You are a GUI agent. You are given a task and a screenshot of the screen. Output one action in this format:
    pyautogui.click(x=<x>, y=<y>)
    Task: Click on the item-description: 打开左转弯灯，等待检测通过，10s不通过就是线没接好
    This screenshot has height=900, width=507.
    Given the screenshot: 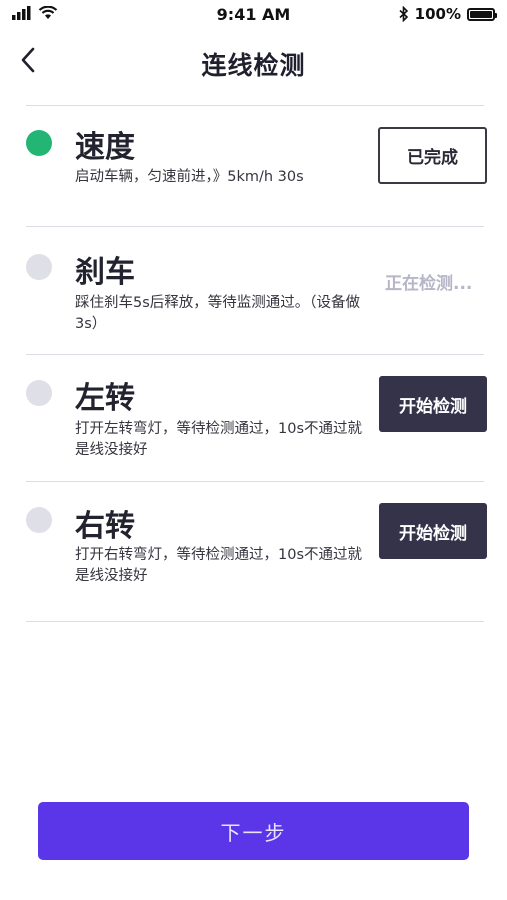 What is the action you would take?
    pyautogui.click(x=219, y=439)
    